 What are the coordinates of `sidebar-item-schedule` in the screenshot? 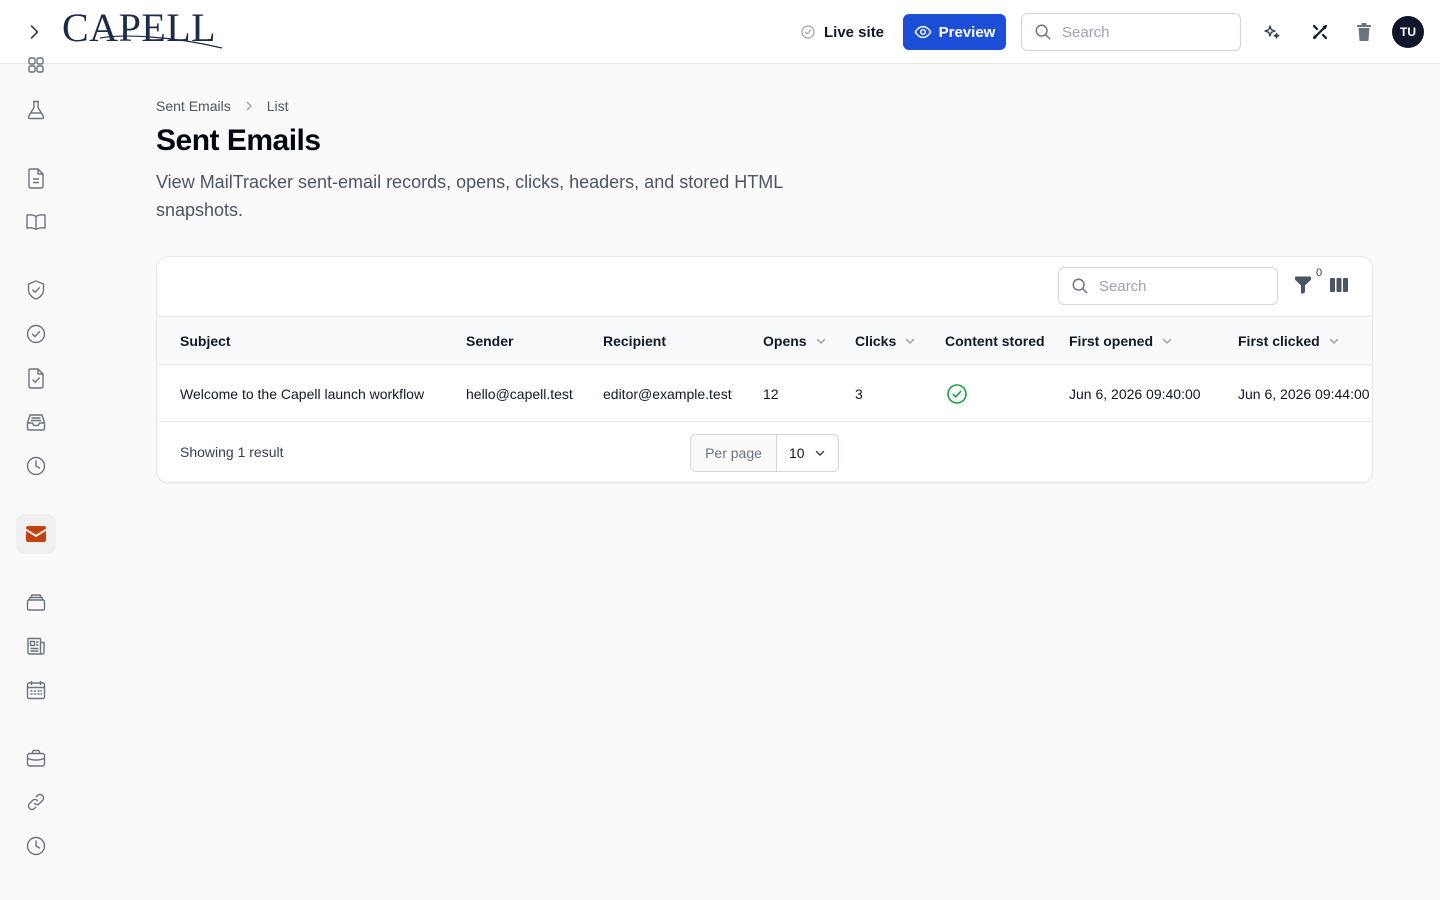 It's located at (36, 466).